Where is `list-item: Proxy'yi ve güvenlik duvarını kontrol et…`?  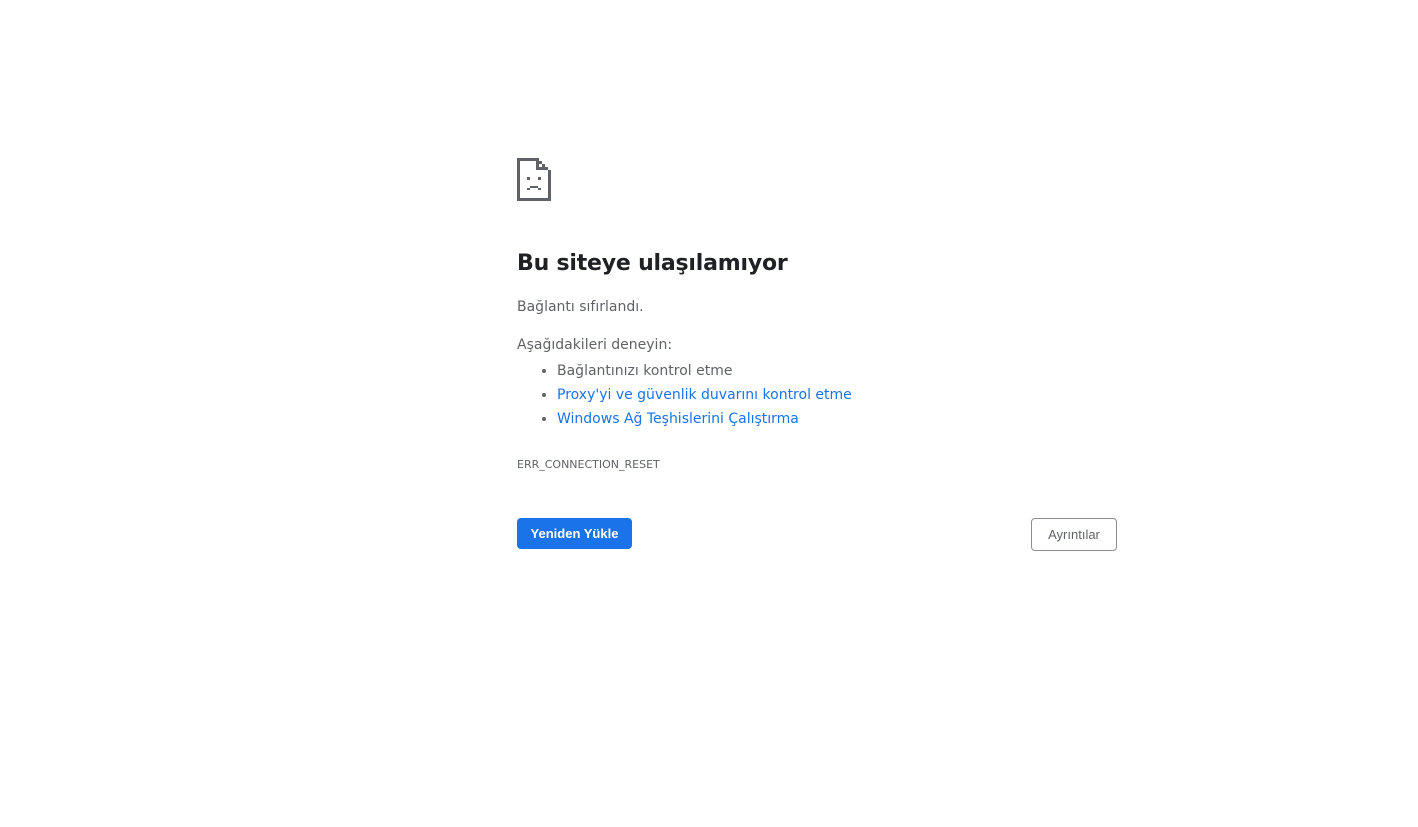
list-item: Proxy'yi ve güvenlik duvarını kontrol et… is located at coordinates (837, 395).